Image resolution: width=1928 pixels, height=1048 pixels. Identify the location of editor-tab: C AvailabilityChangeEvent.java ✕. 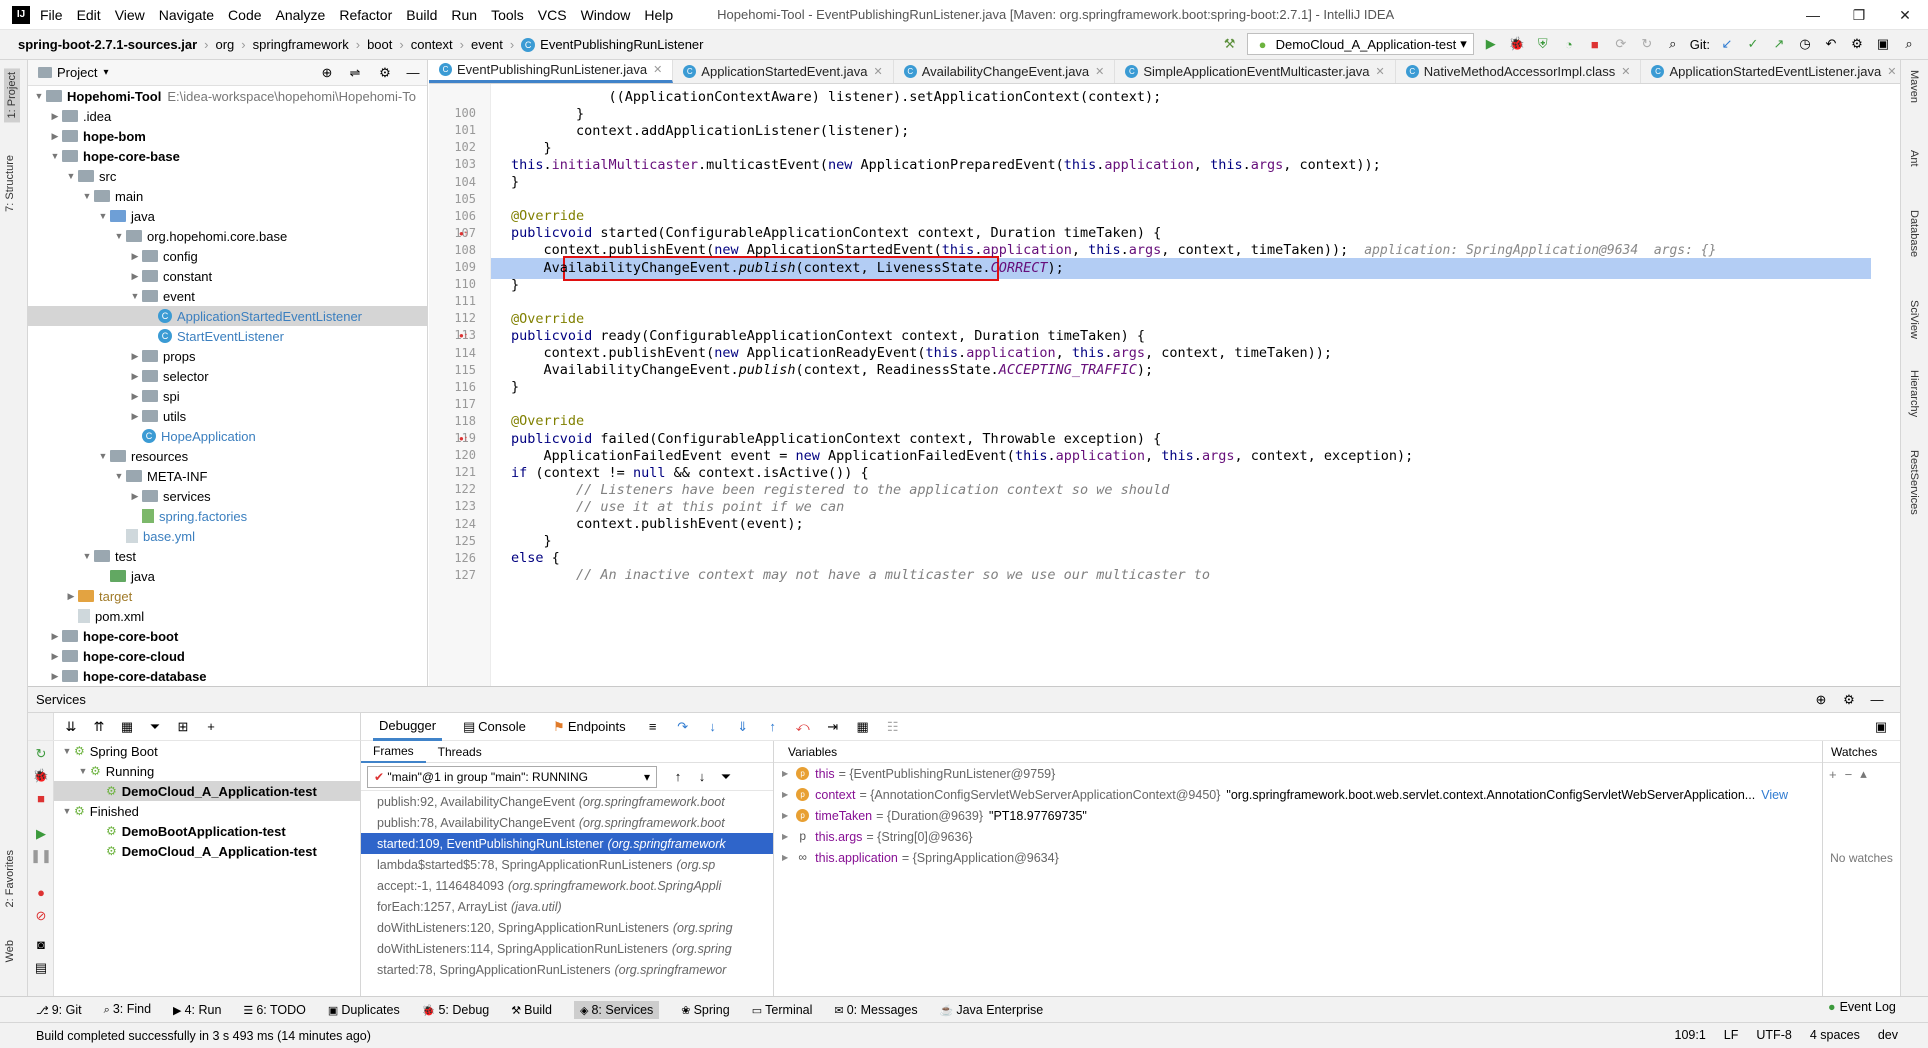
(1005, 71).